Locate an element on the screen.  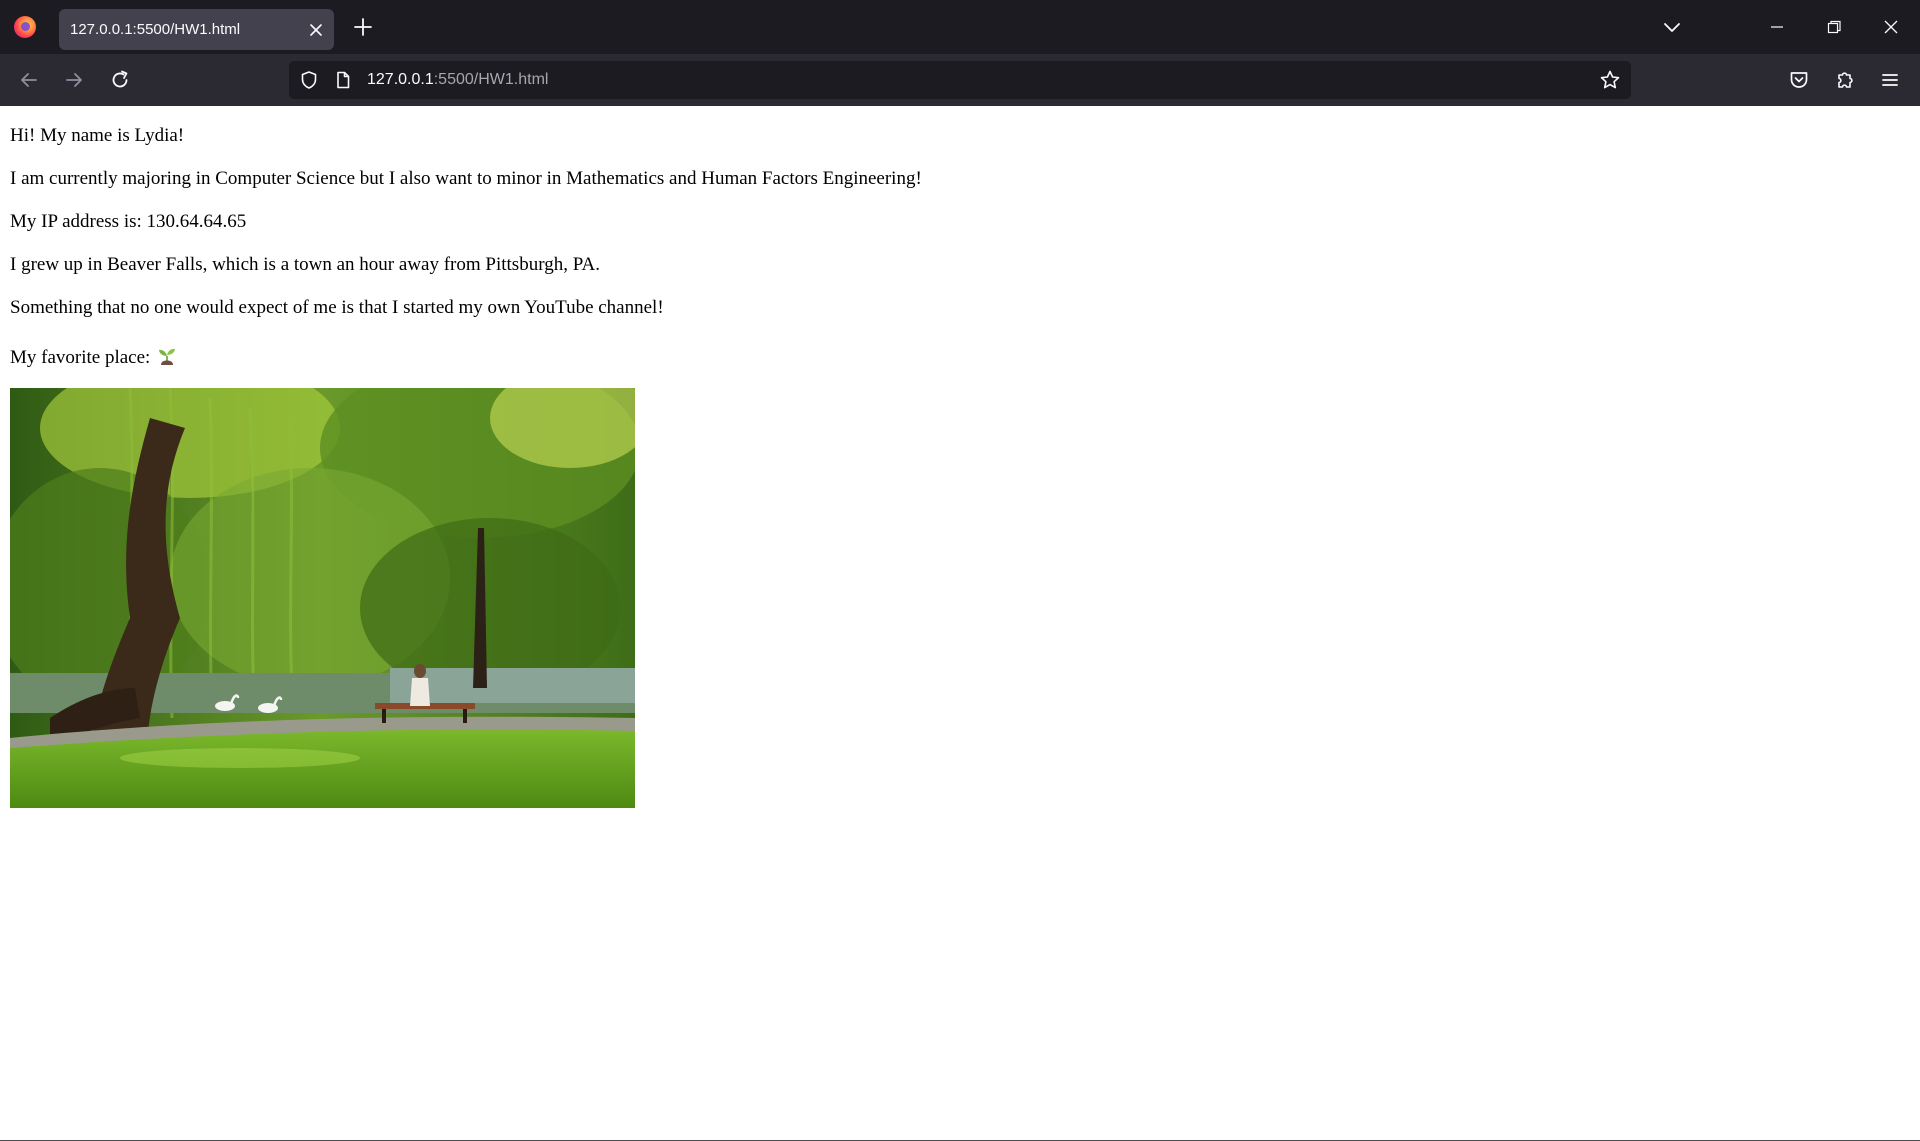
list-all-tabs-chevron-down-icon is located at coordinates (1672, 27).